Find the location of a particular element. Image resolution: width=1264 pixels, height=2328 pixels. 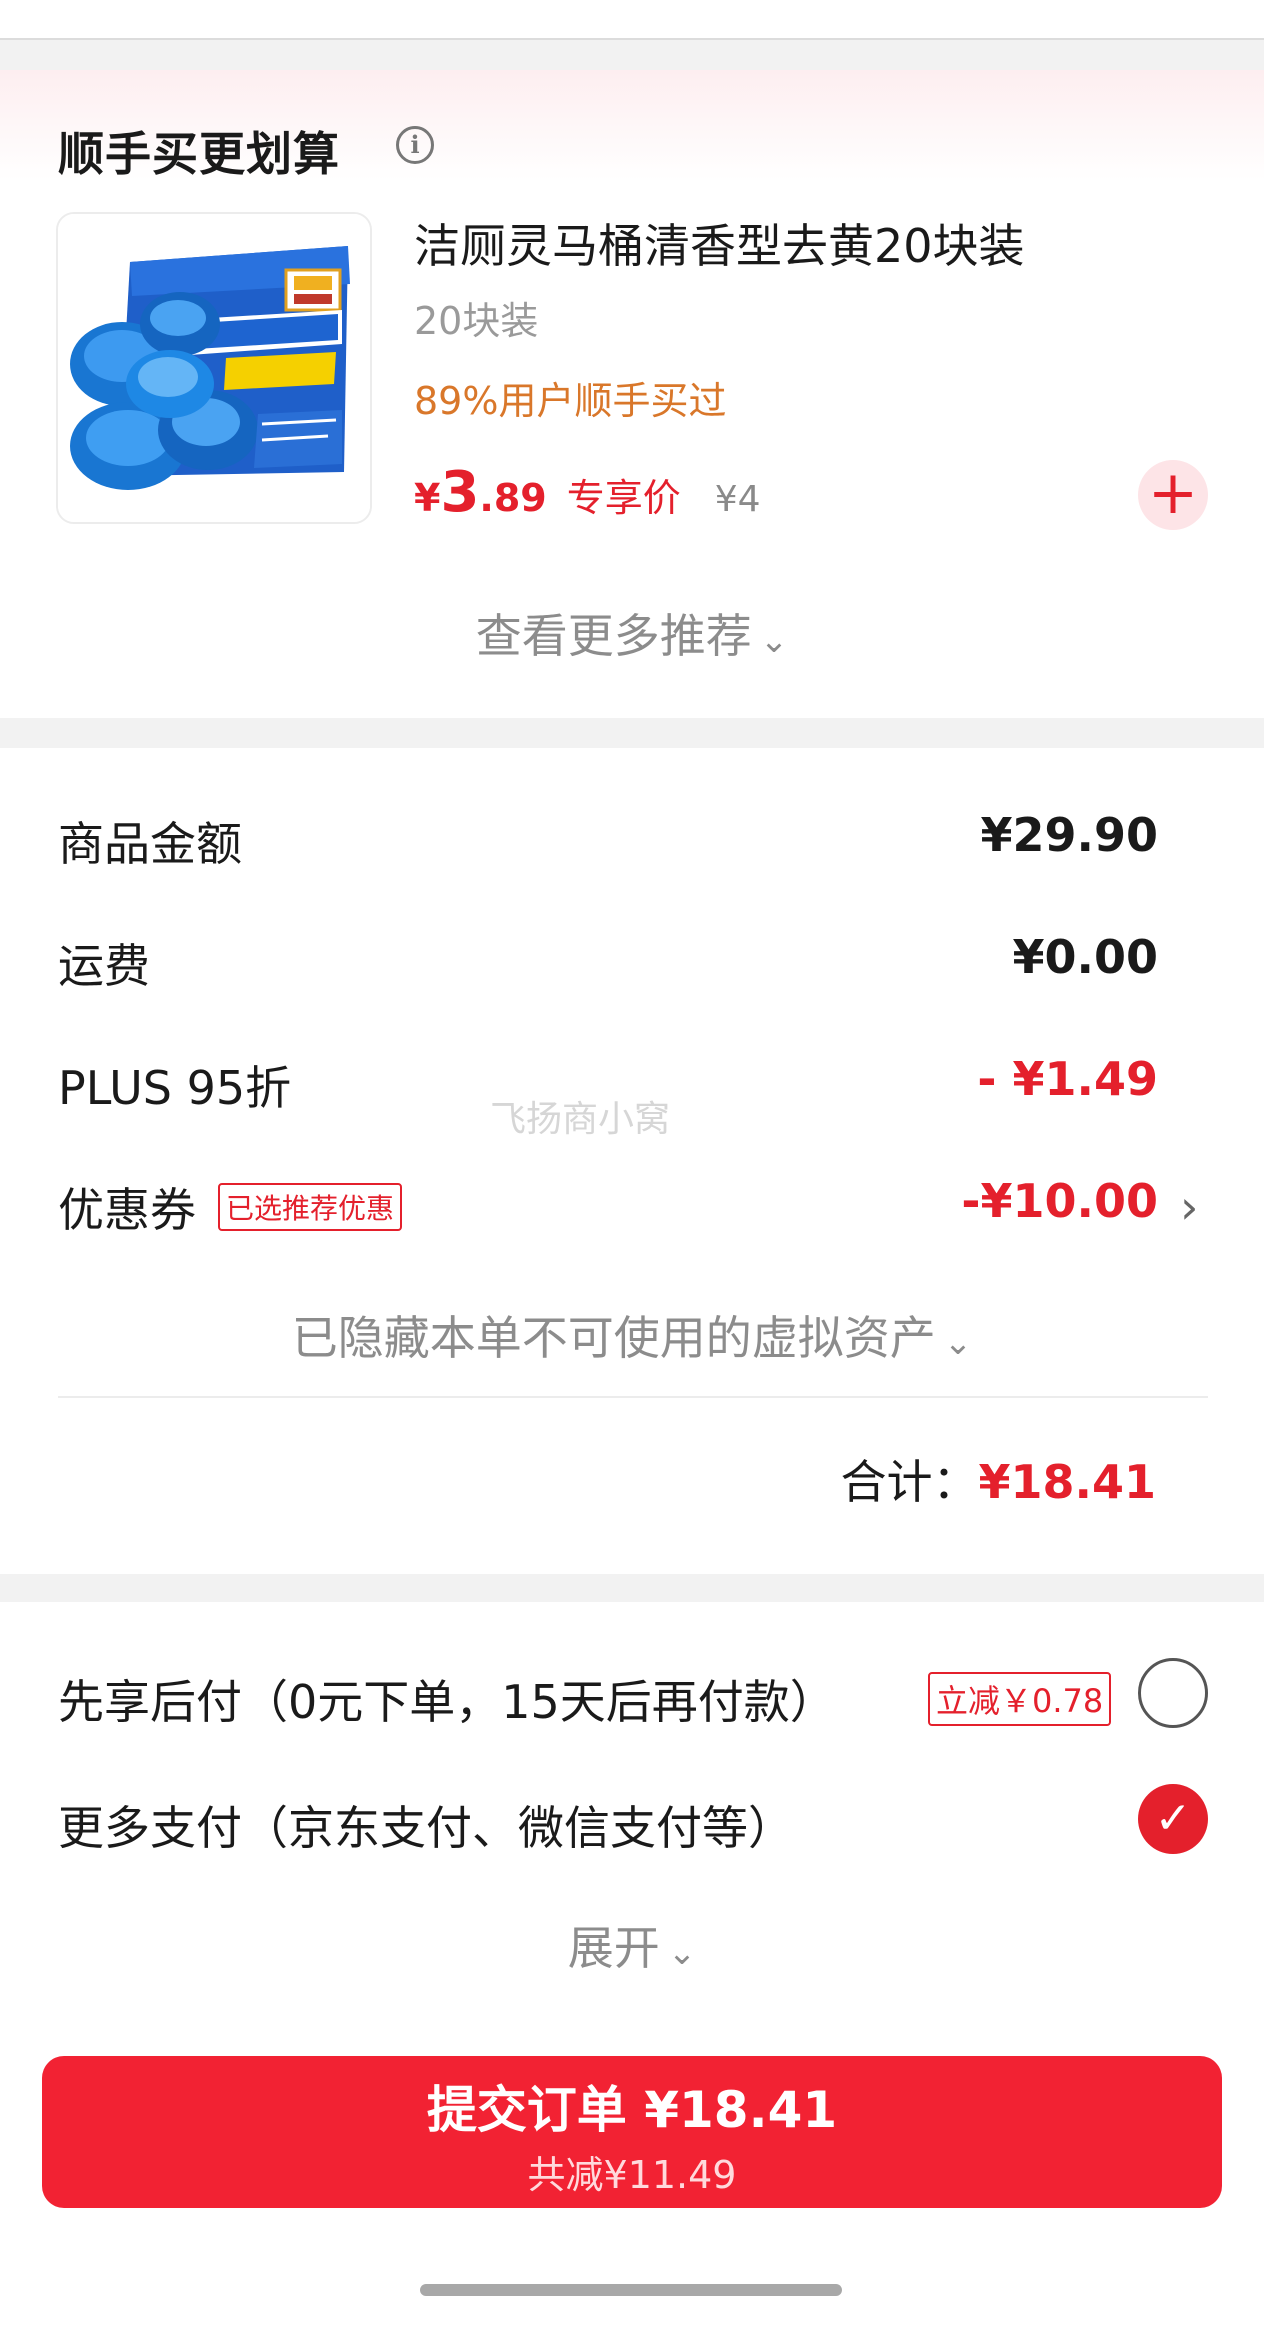

summary-row-goods: 商品金额 ¥29.90 is located at coordinates (608, 839).